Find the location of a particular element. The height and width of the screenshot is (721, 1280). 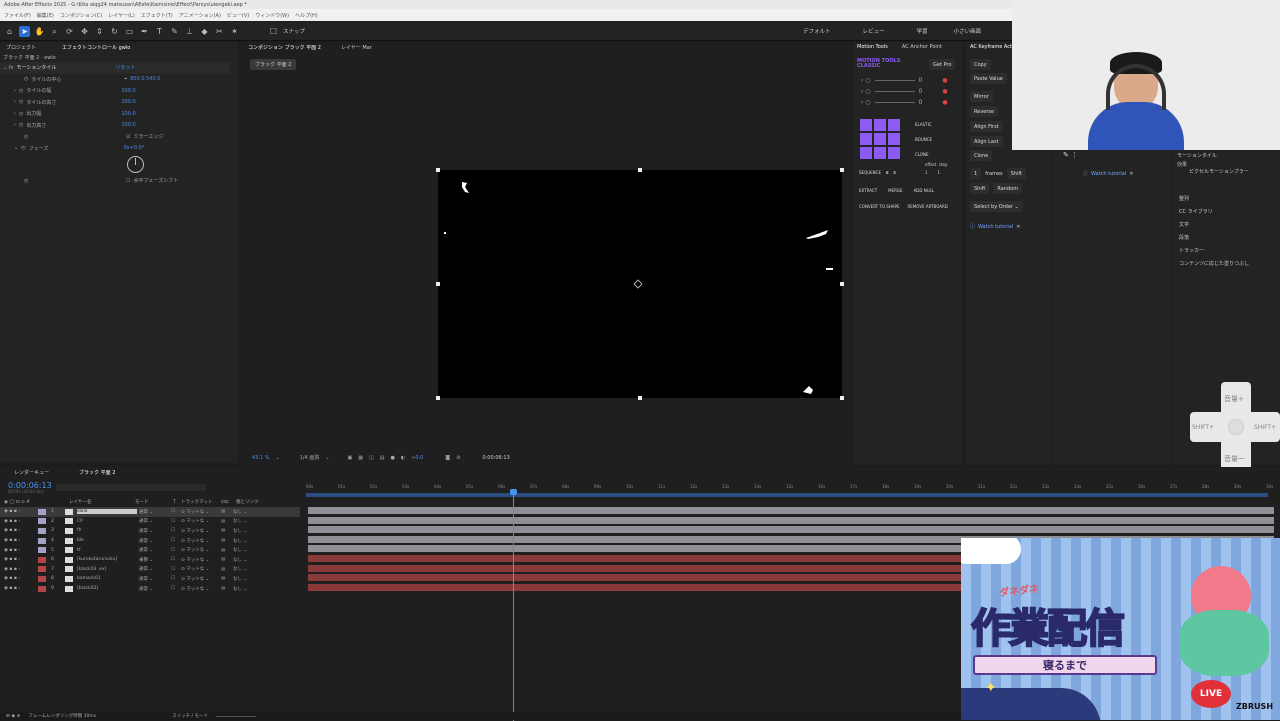

menu-layer: レイヤー(L) is located at coordinates (121, 15).